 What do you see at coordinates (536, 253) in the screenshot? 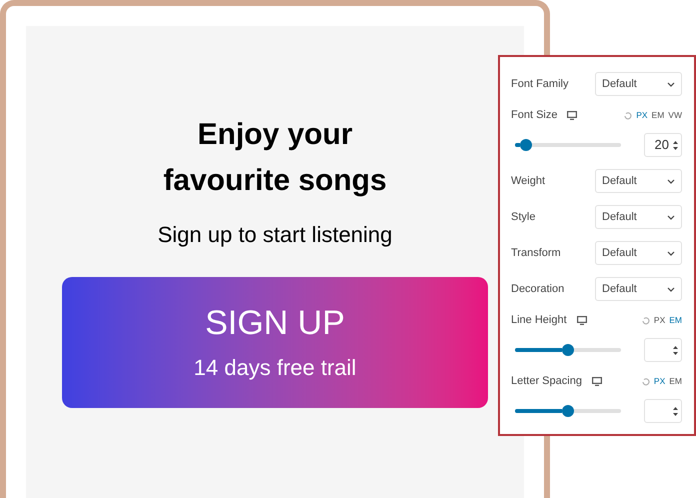
I see `control-label: Transform` at bounding box center [536, 253].